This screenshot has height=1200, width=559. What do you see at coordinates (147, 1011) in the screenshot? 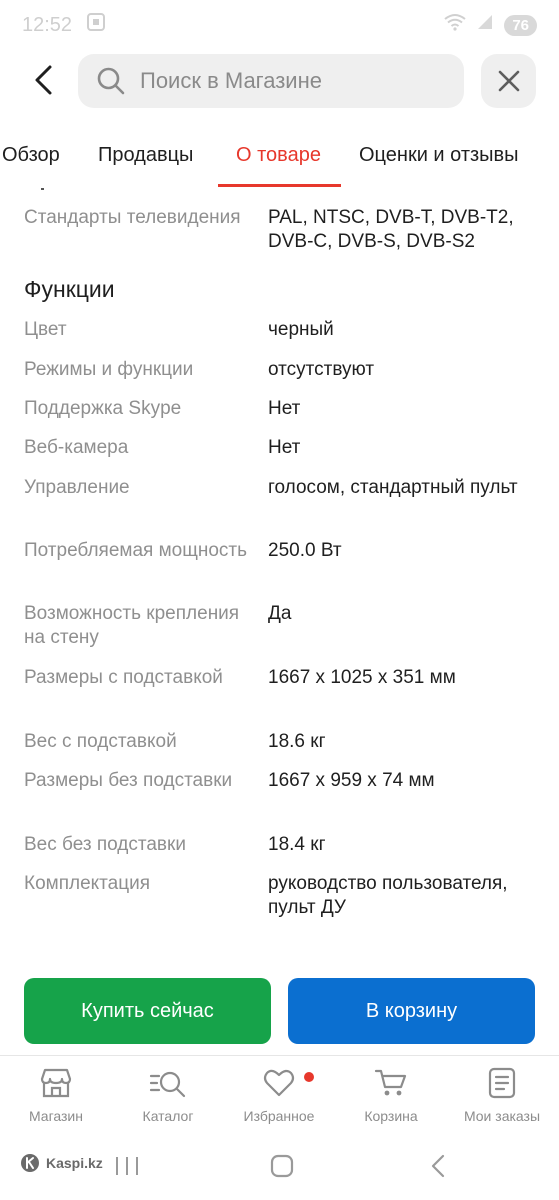
I see `buy-now-button: Купить сейчас` at bounding box center [147, 1011].